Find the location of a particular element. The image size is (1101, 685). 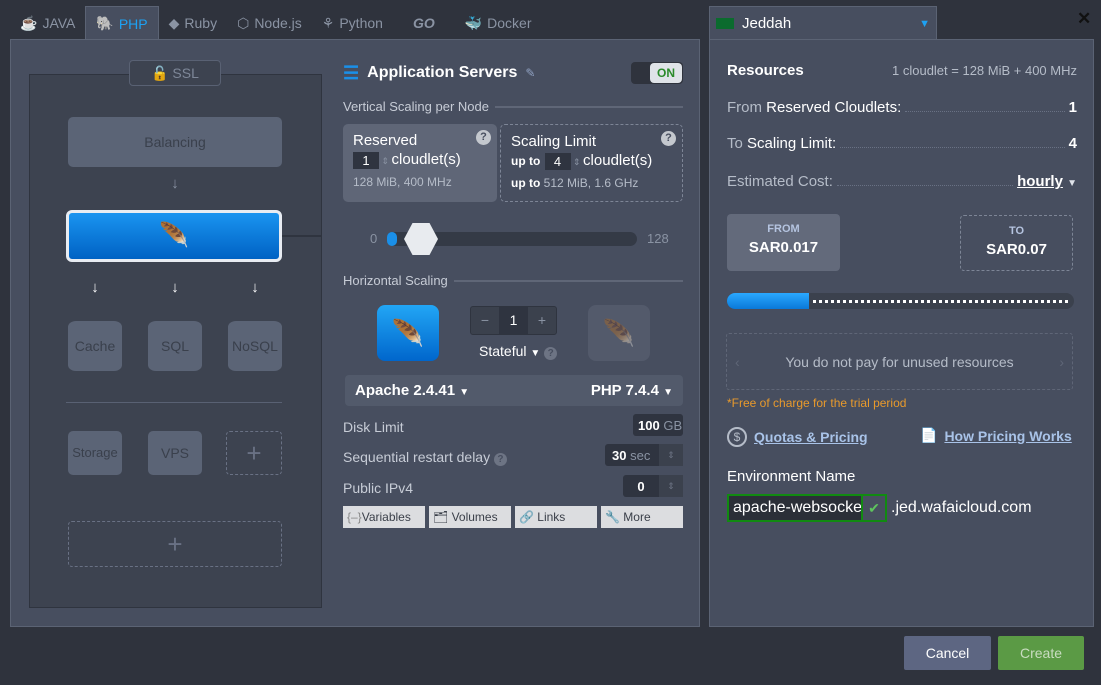

engine-version-dropdown: PHP 7.4.4 ▼ is located at coordinates (632, 390).